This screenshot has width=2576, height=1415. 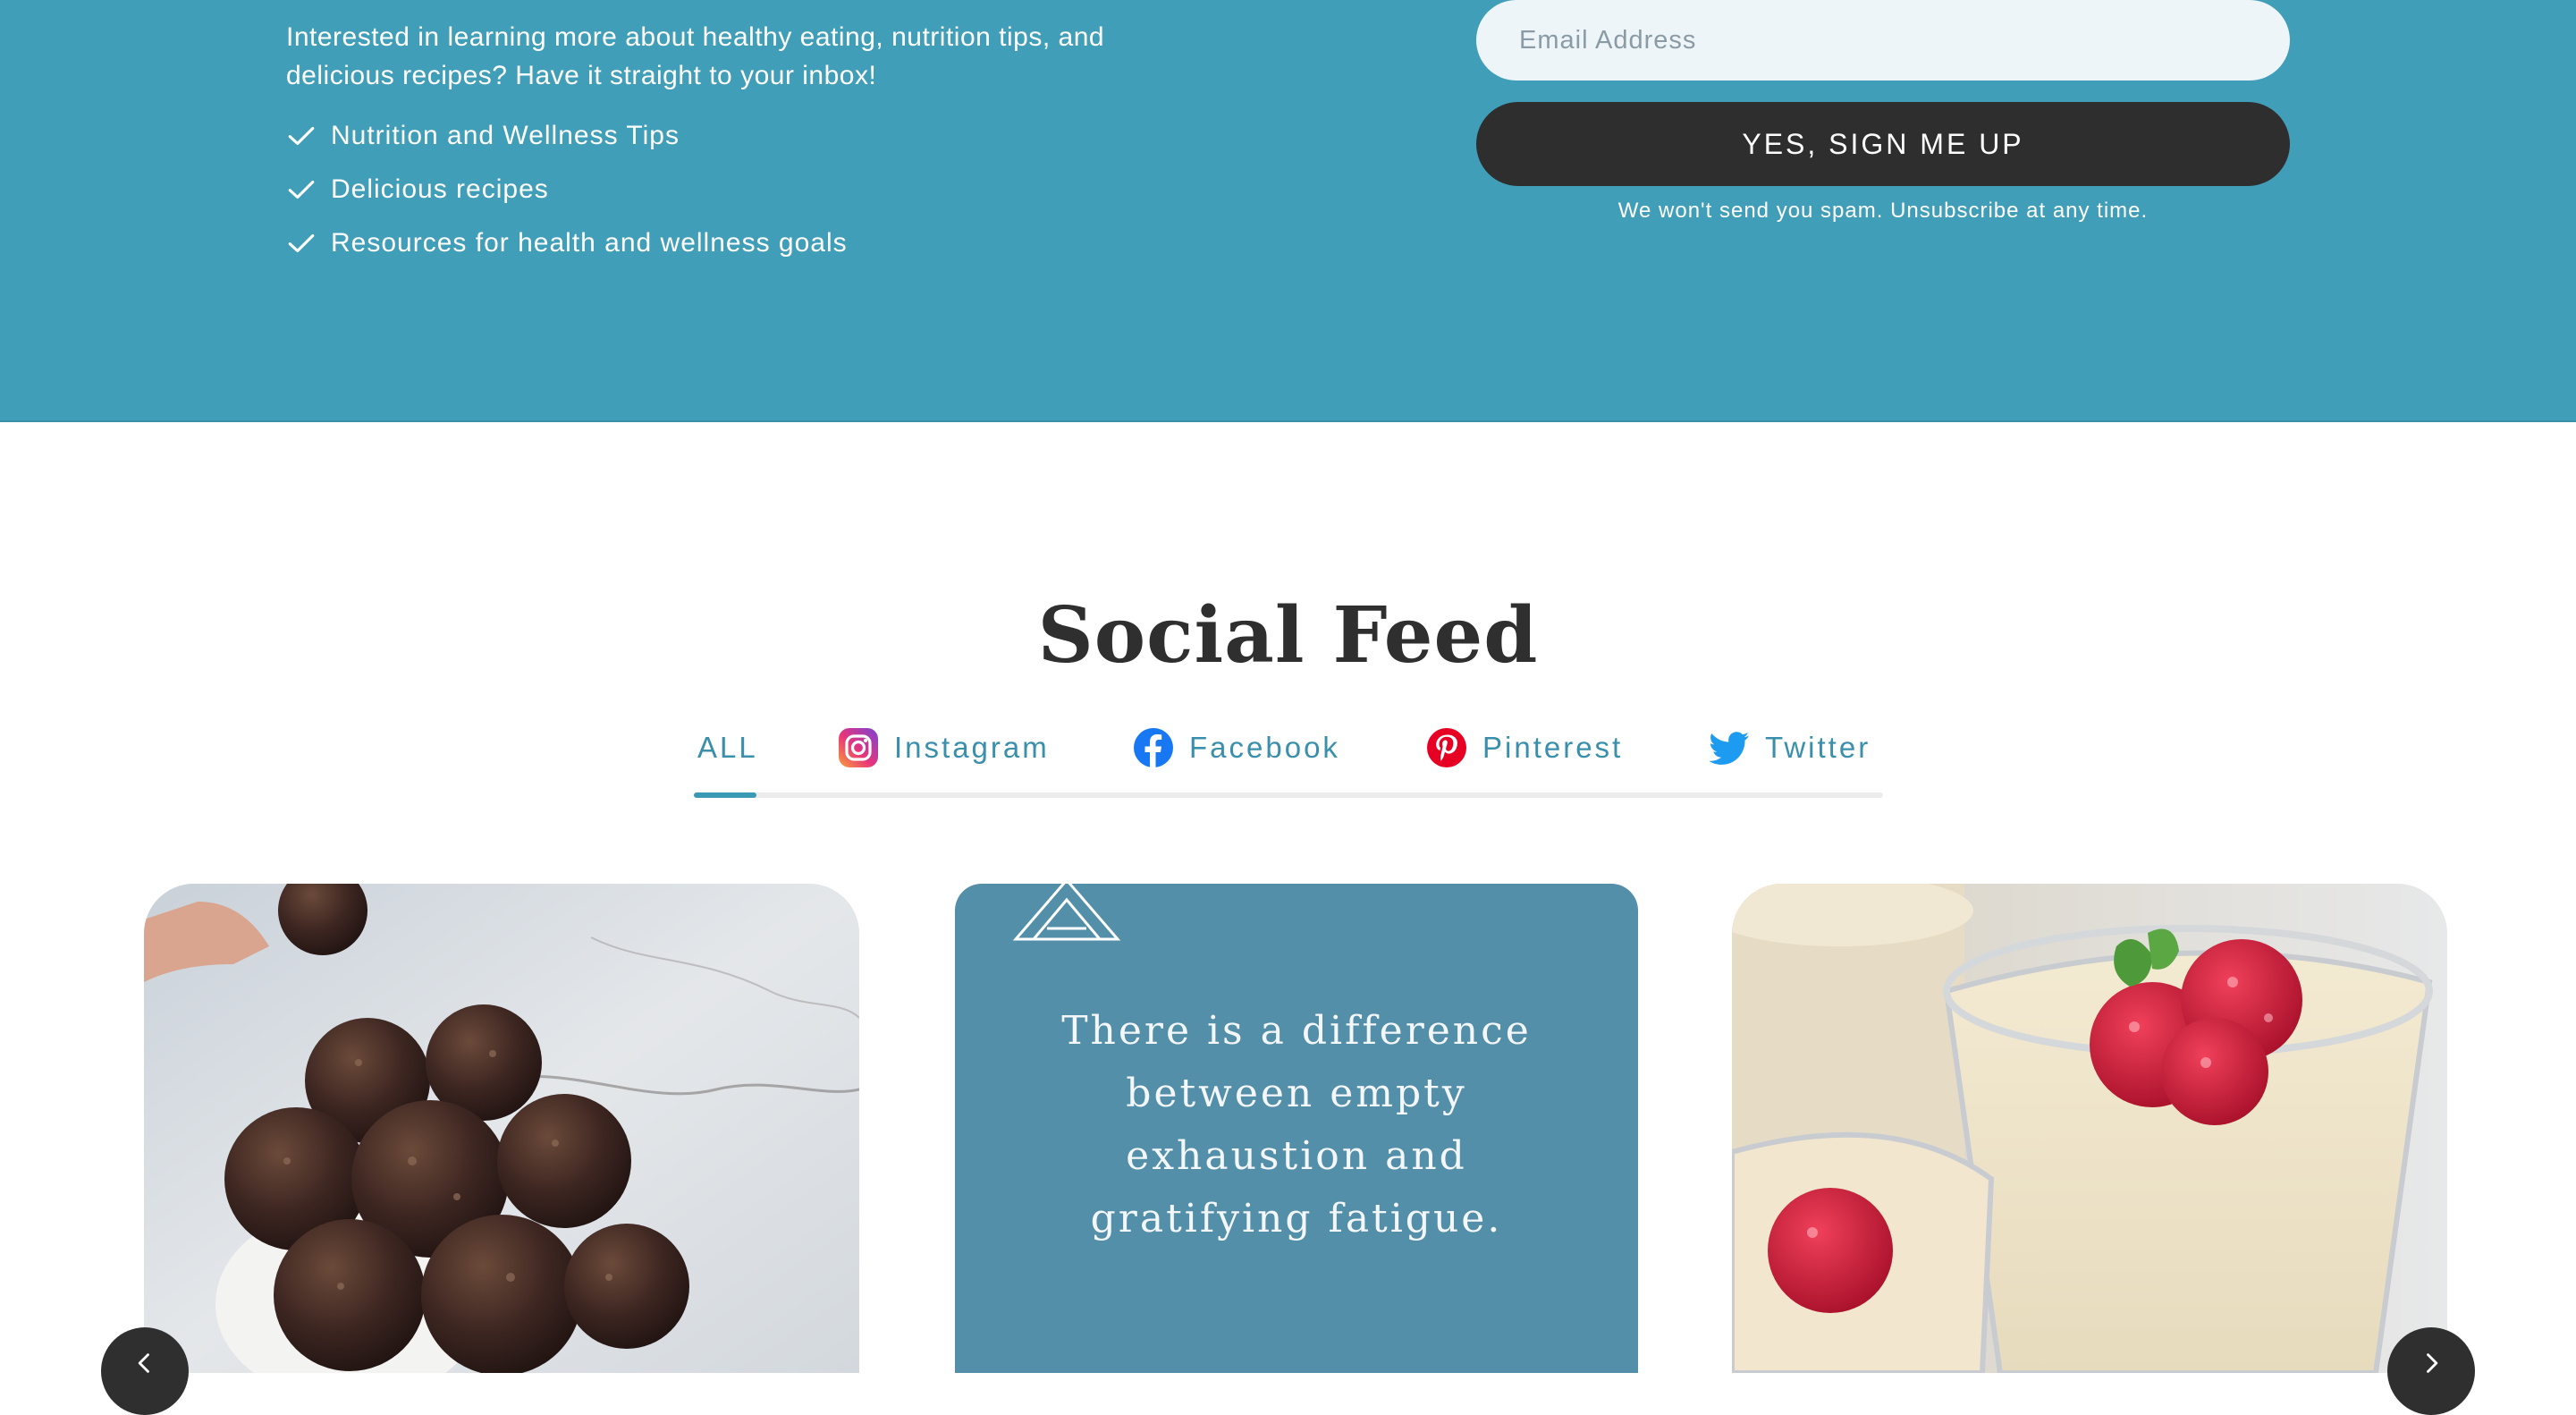 I want to click on pinterest-icon, so click(x=1446, y=748).